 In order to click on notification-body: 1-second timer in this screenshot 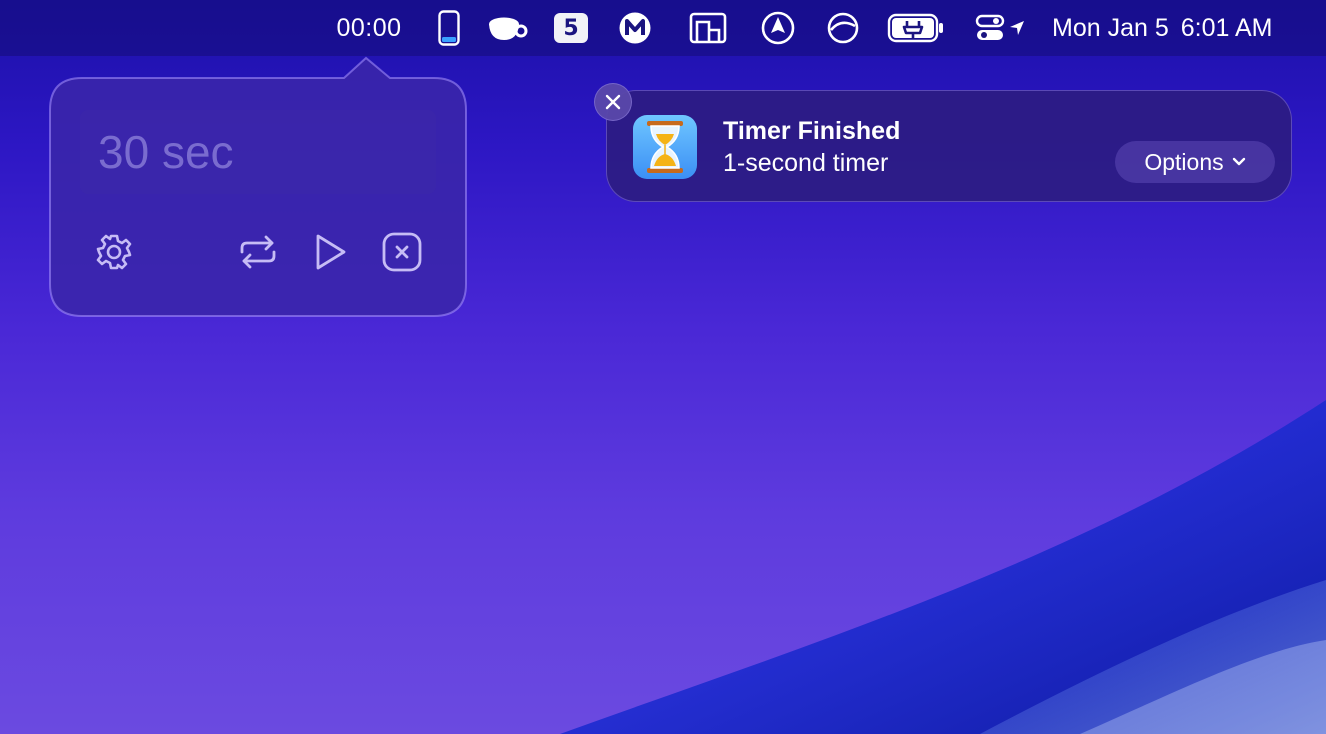, I will do `click(806, 163)`.